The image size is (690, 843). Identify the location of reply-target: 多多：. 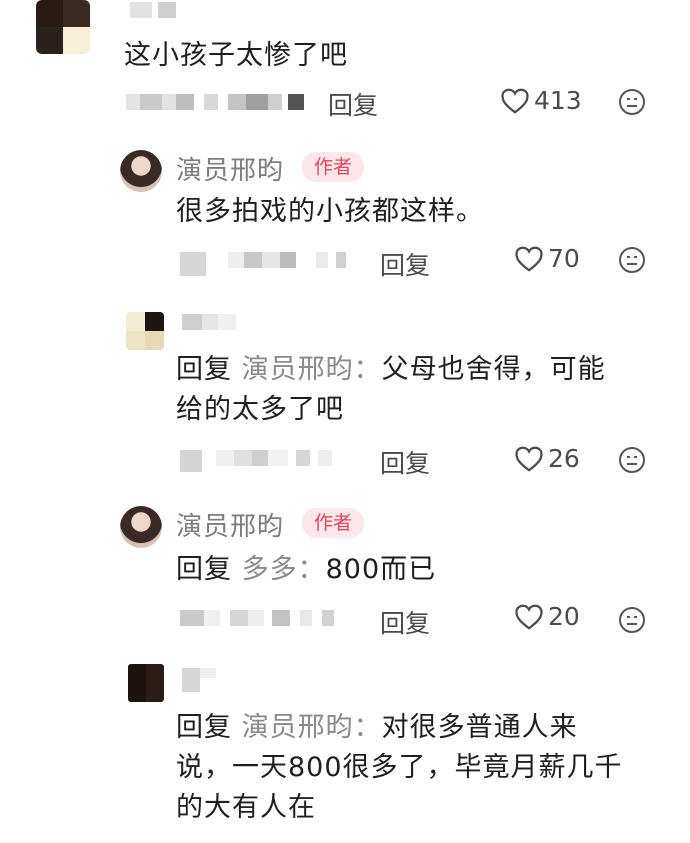
(284, 569).